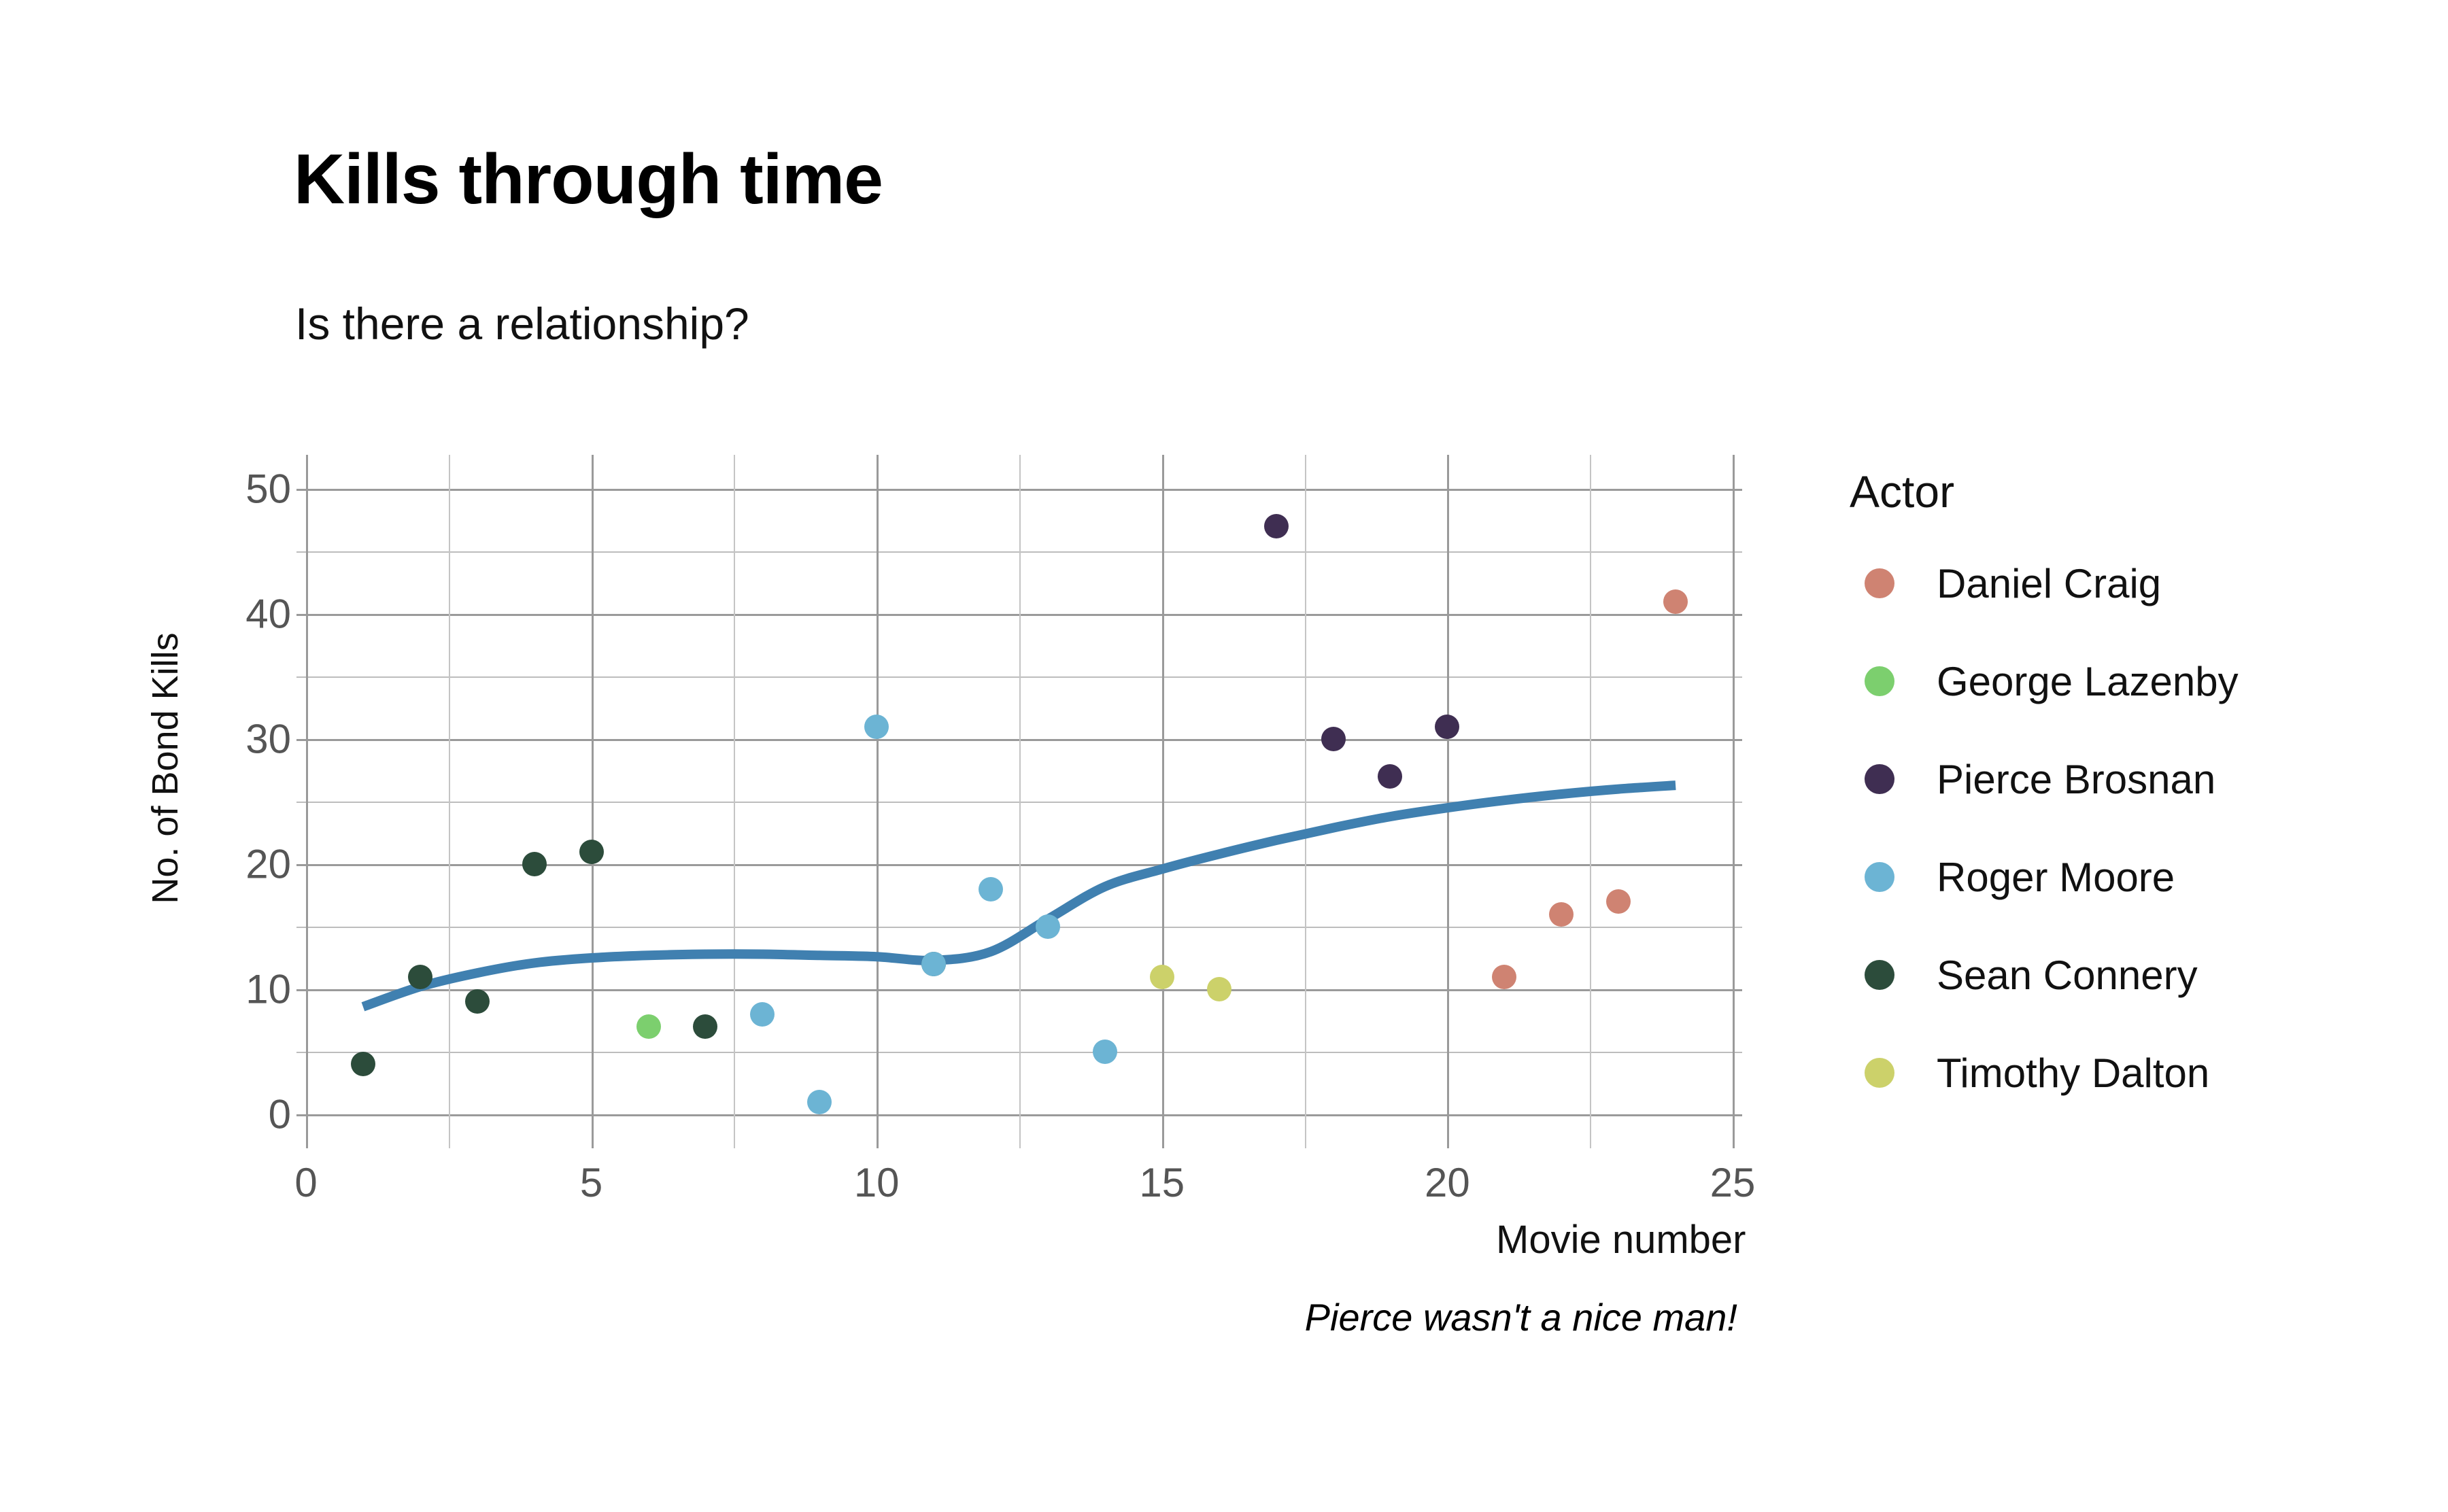 The height and width of the screenshot is (1512, 2448). Describe the element at coordinates (877, 1182) in the screenshot. I see `x-tick-label: 10` at that location.